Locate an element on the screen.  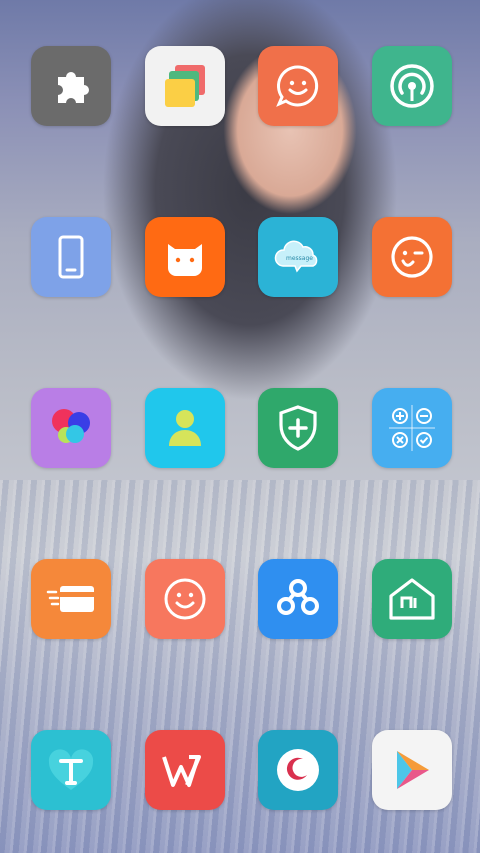
app-messages: message is located at coordinates (298, 257).